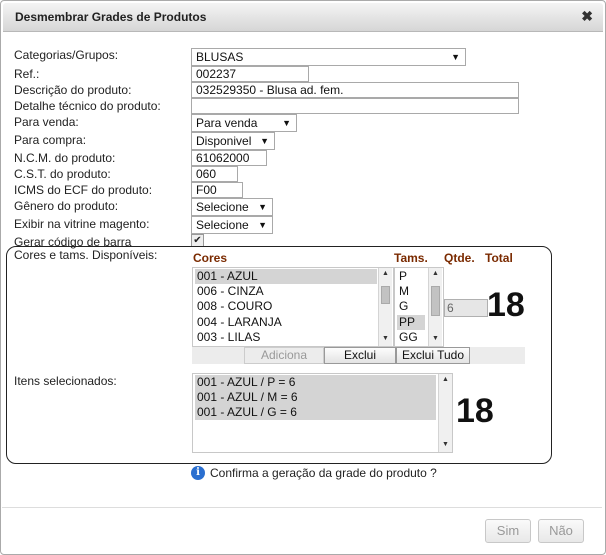 The image size is (606, 555). Describe the element at coordinates (217, 190) in the screenshot. I see `icms-field: F00` at that location.